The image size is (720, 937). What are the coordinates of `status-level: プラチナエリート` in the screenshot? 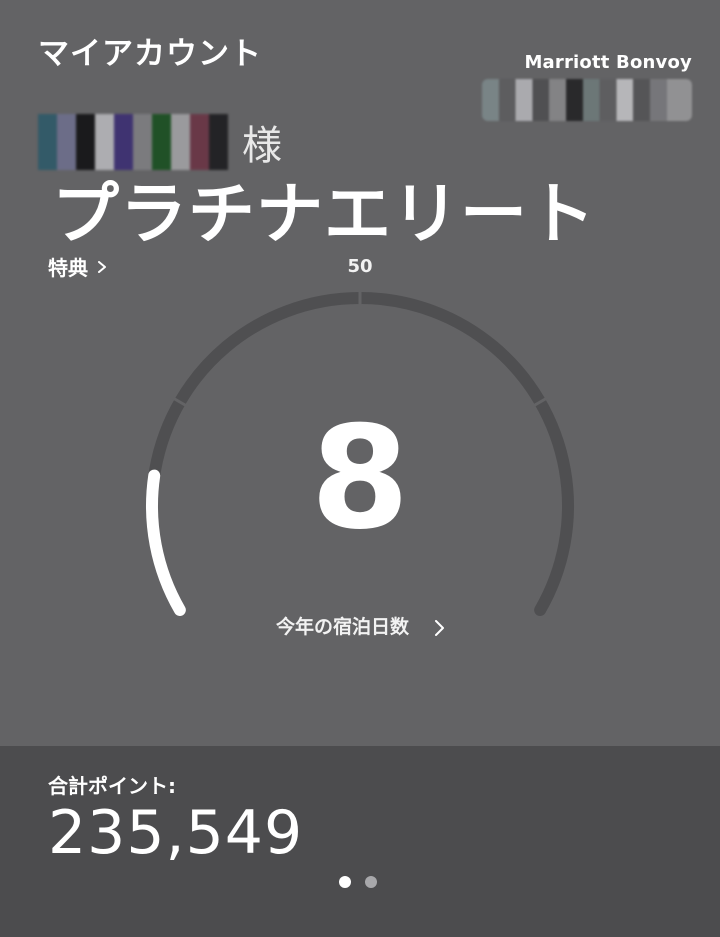 It's located at (324, 214).